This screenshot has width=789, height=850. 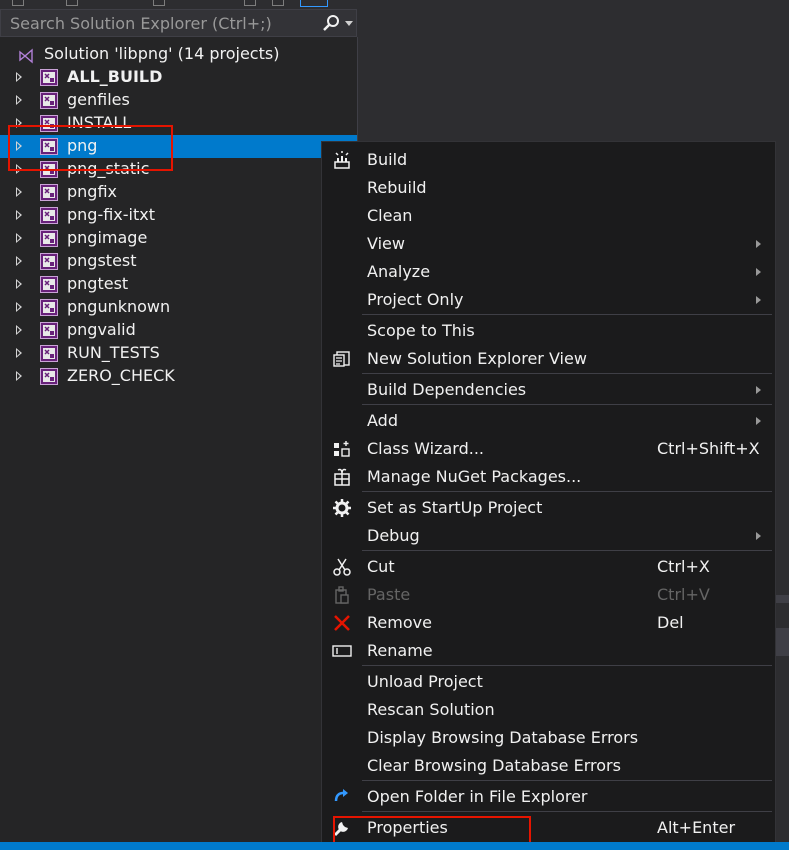 What do you see at coordinates (477, 796) in the screenshot?
I see `menu-item-label: Open Folder in File Explorer` at bounding box center [477, 796].